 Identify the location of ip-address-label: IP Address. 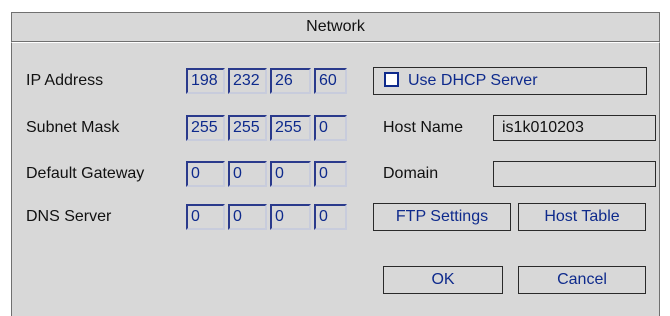
(65, 80).